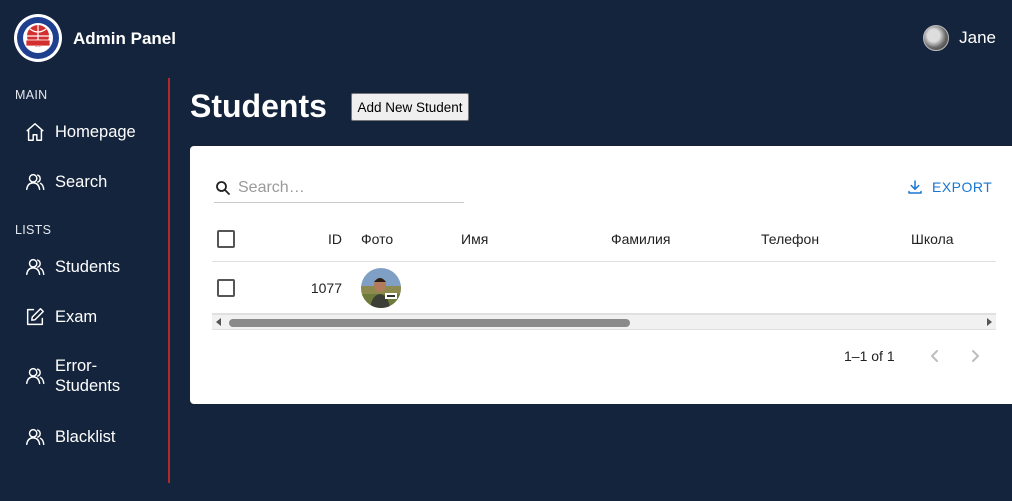 The height and width of the screenshot is (501, 1012). What do you see at coordinates (95, 131) in the screenshot?
I see `sidebar-item-label: Homepage` at bounding box center [95, 131].